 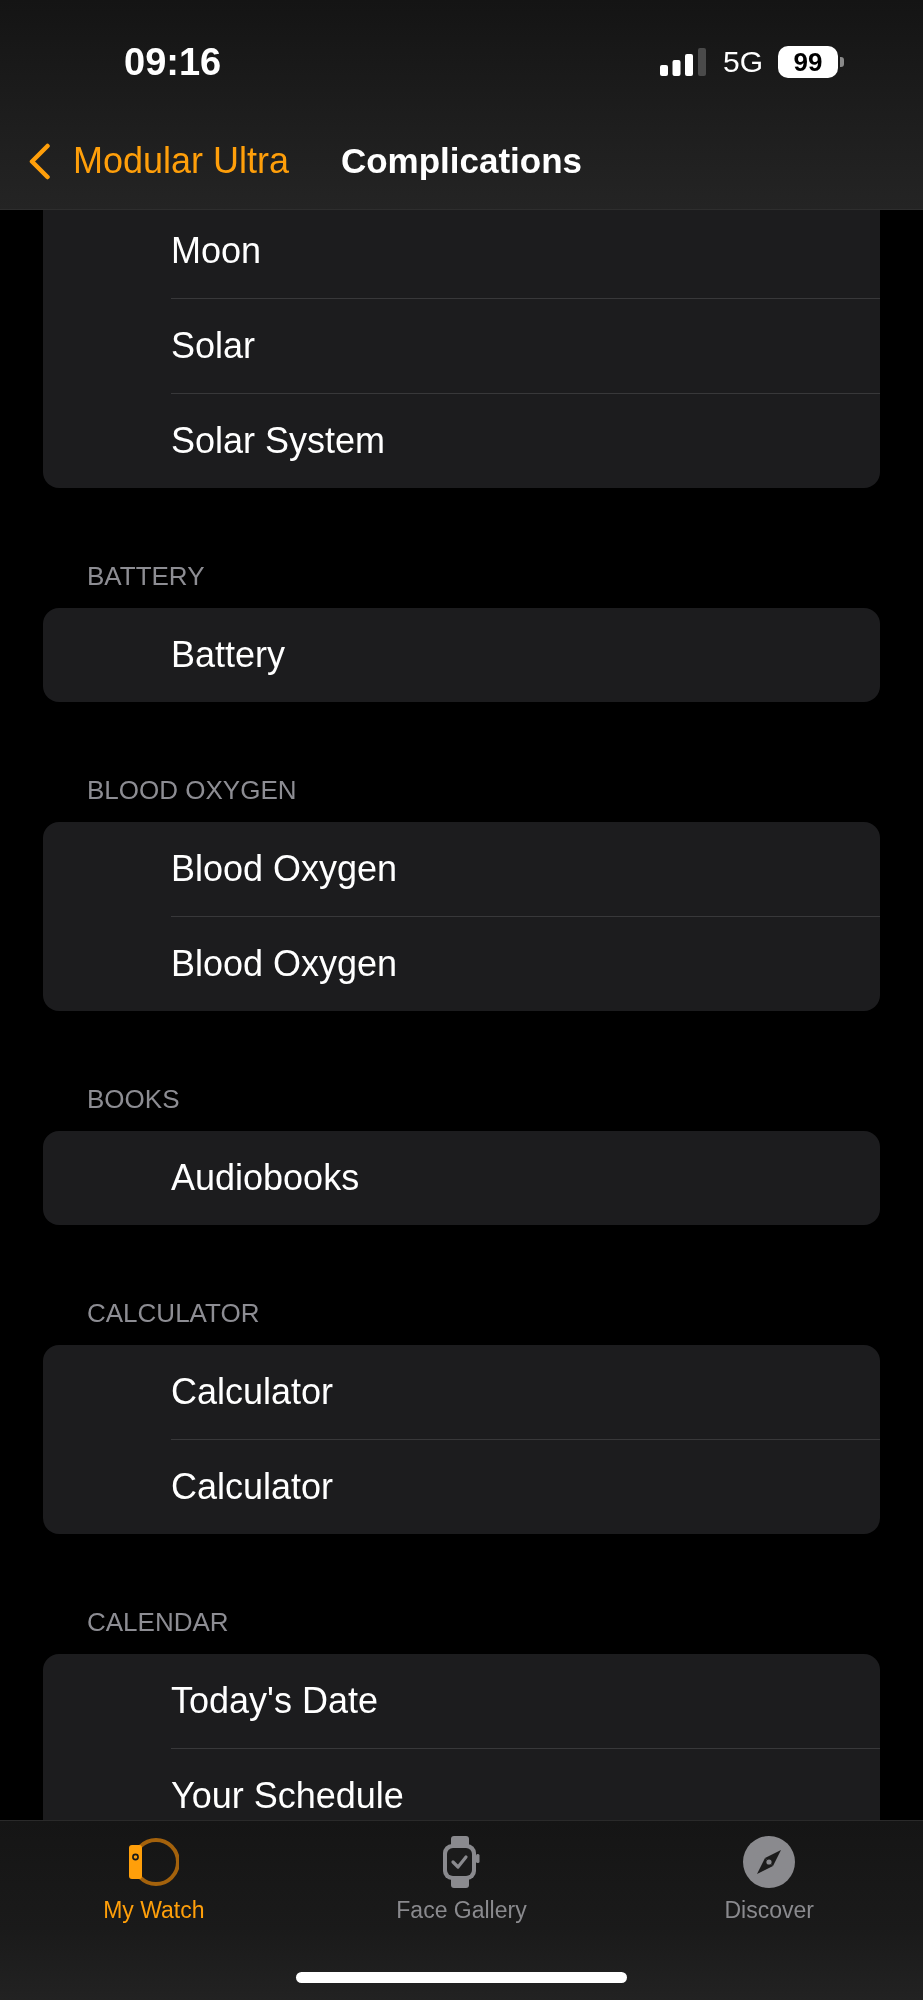 I want to click on signal-icon, so click(x=682, y=61).